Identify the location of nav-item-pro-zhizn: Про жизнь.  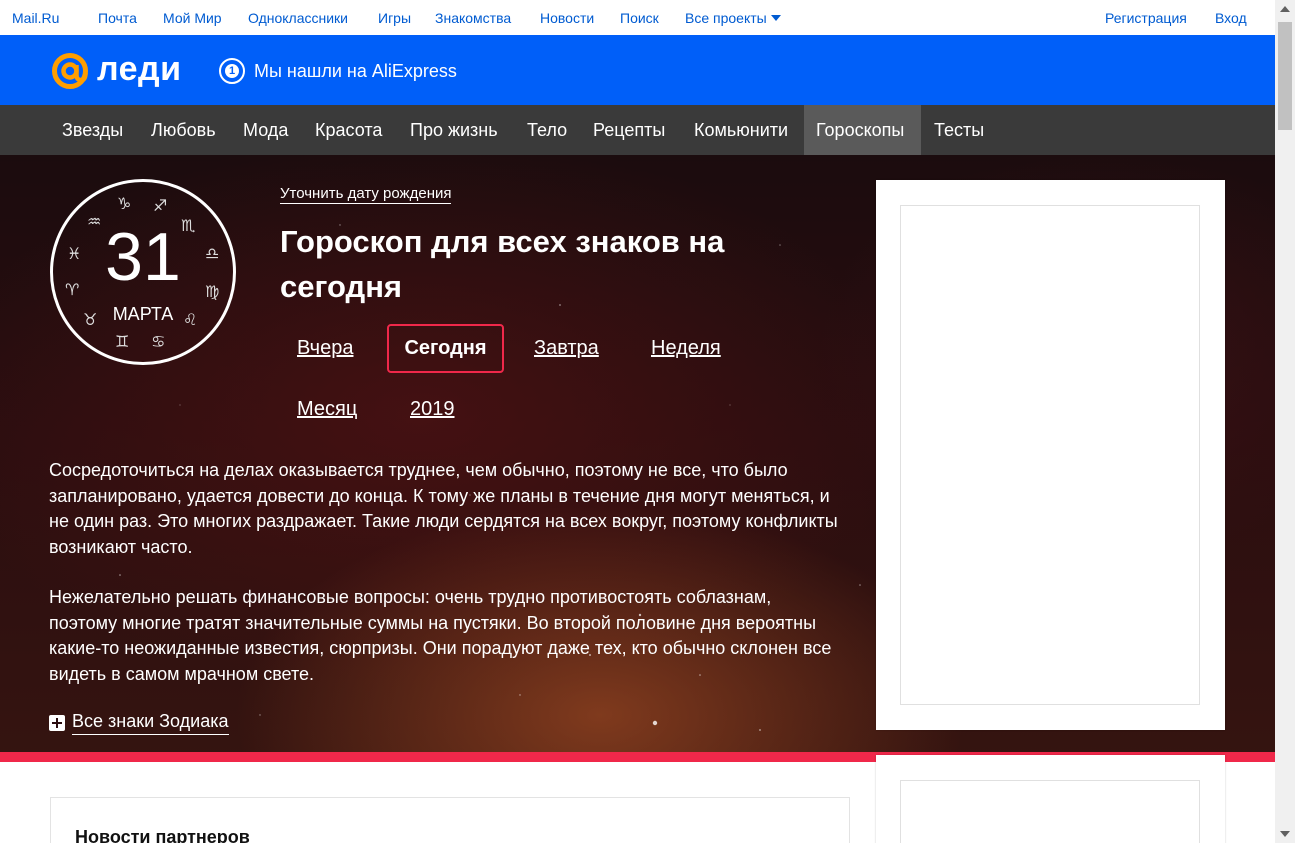
(454, 130).